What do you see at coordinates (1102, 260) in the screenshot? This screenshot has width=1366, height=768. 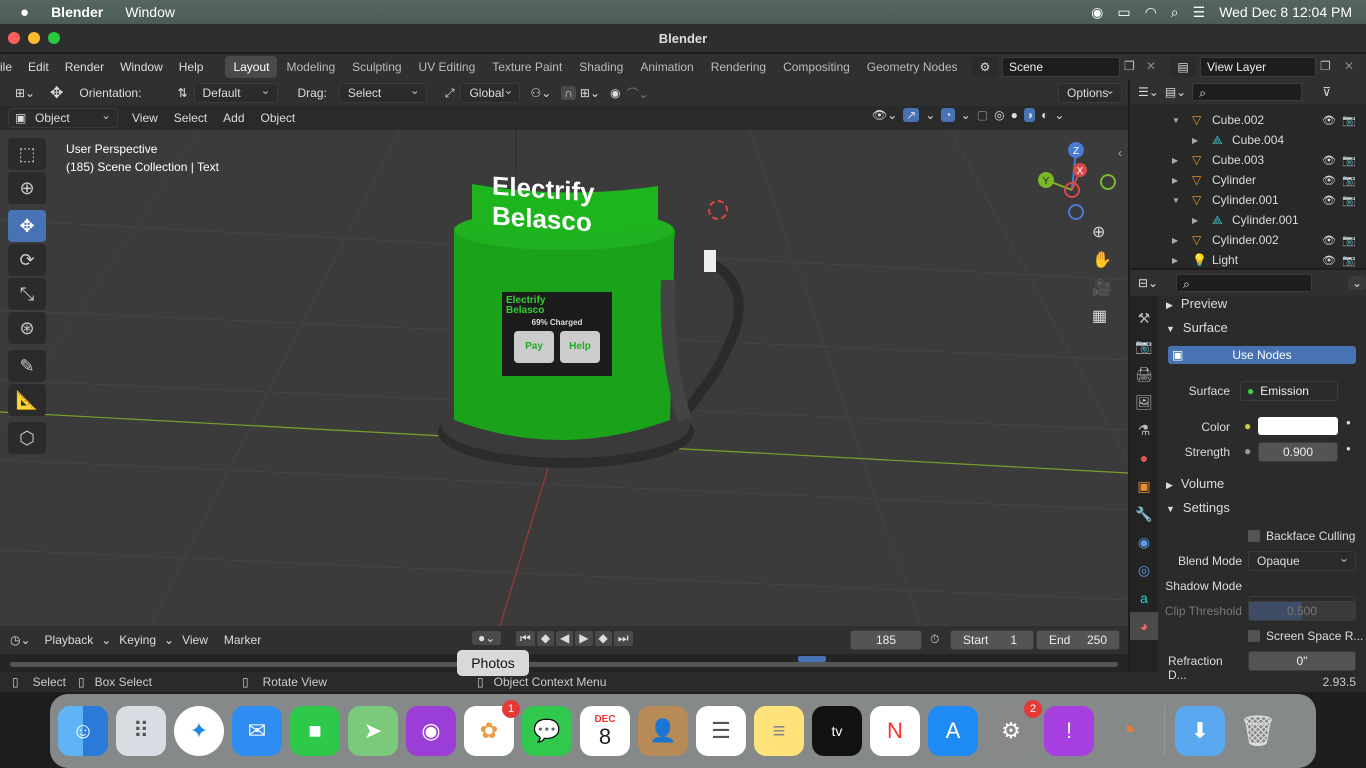 I see `pan-hand-icon: ✋` at bounding box center [1102, 260].